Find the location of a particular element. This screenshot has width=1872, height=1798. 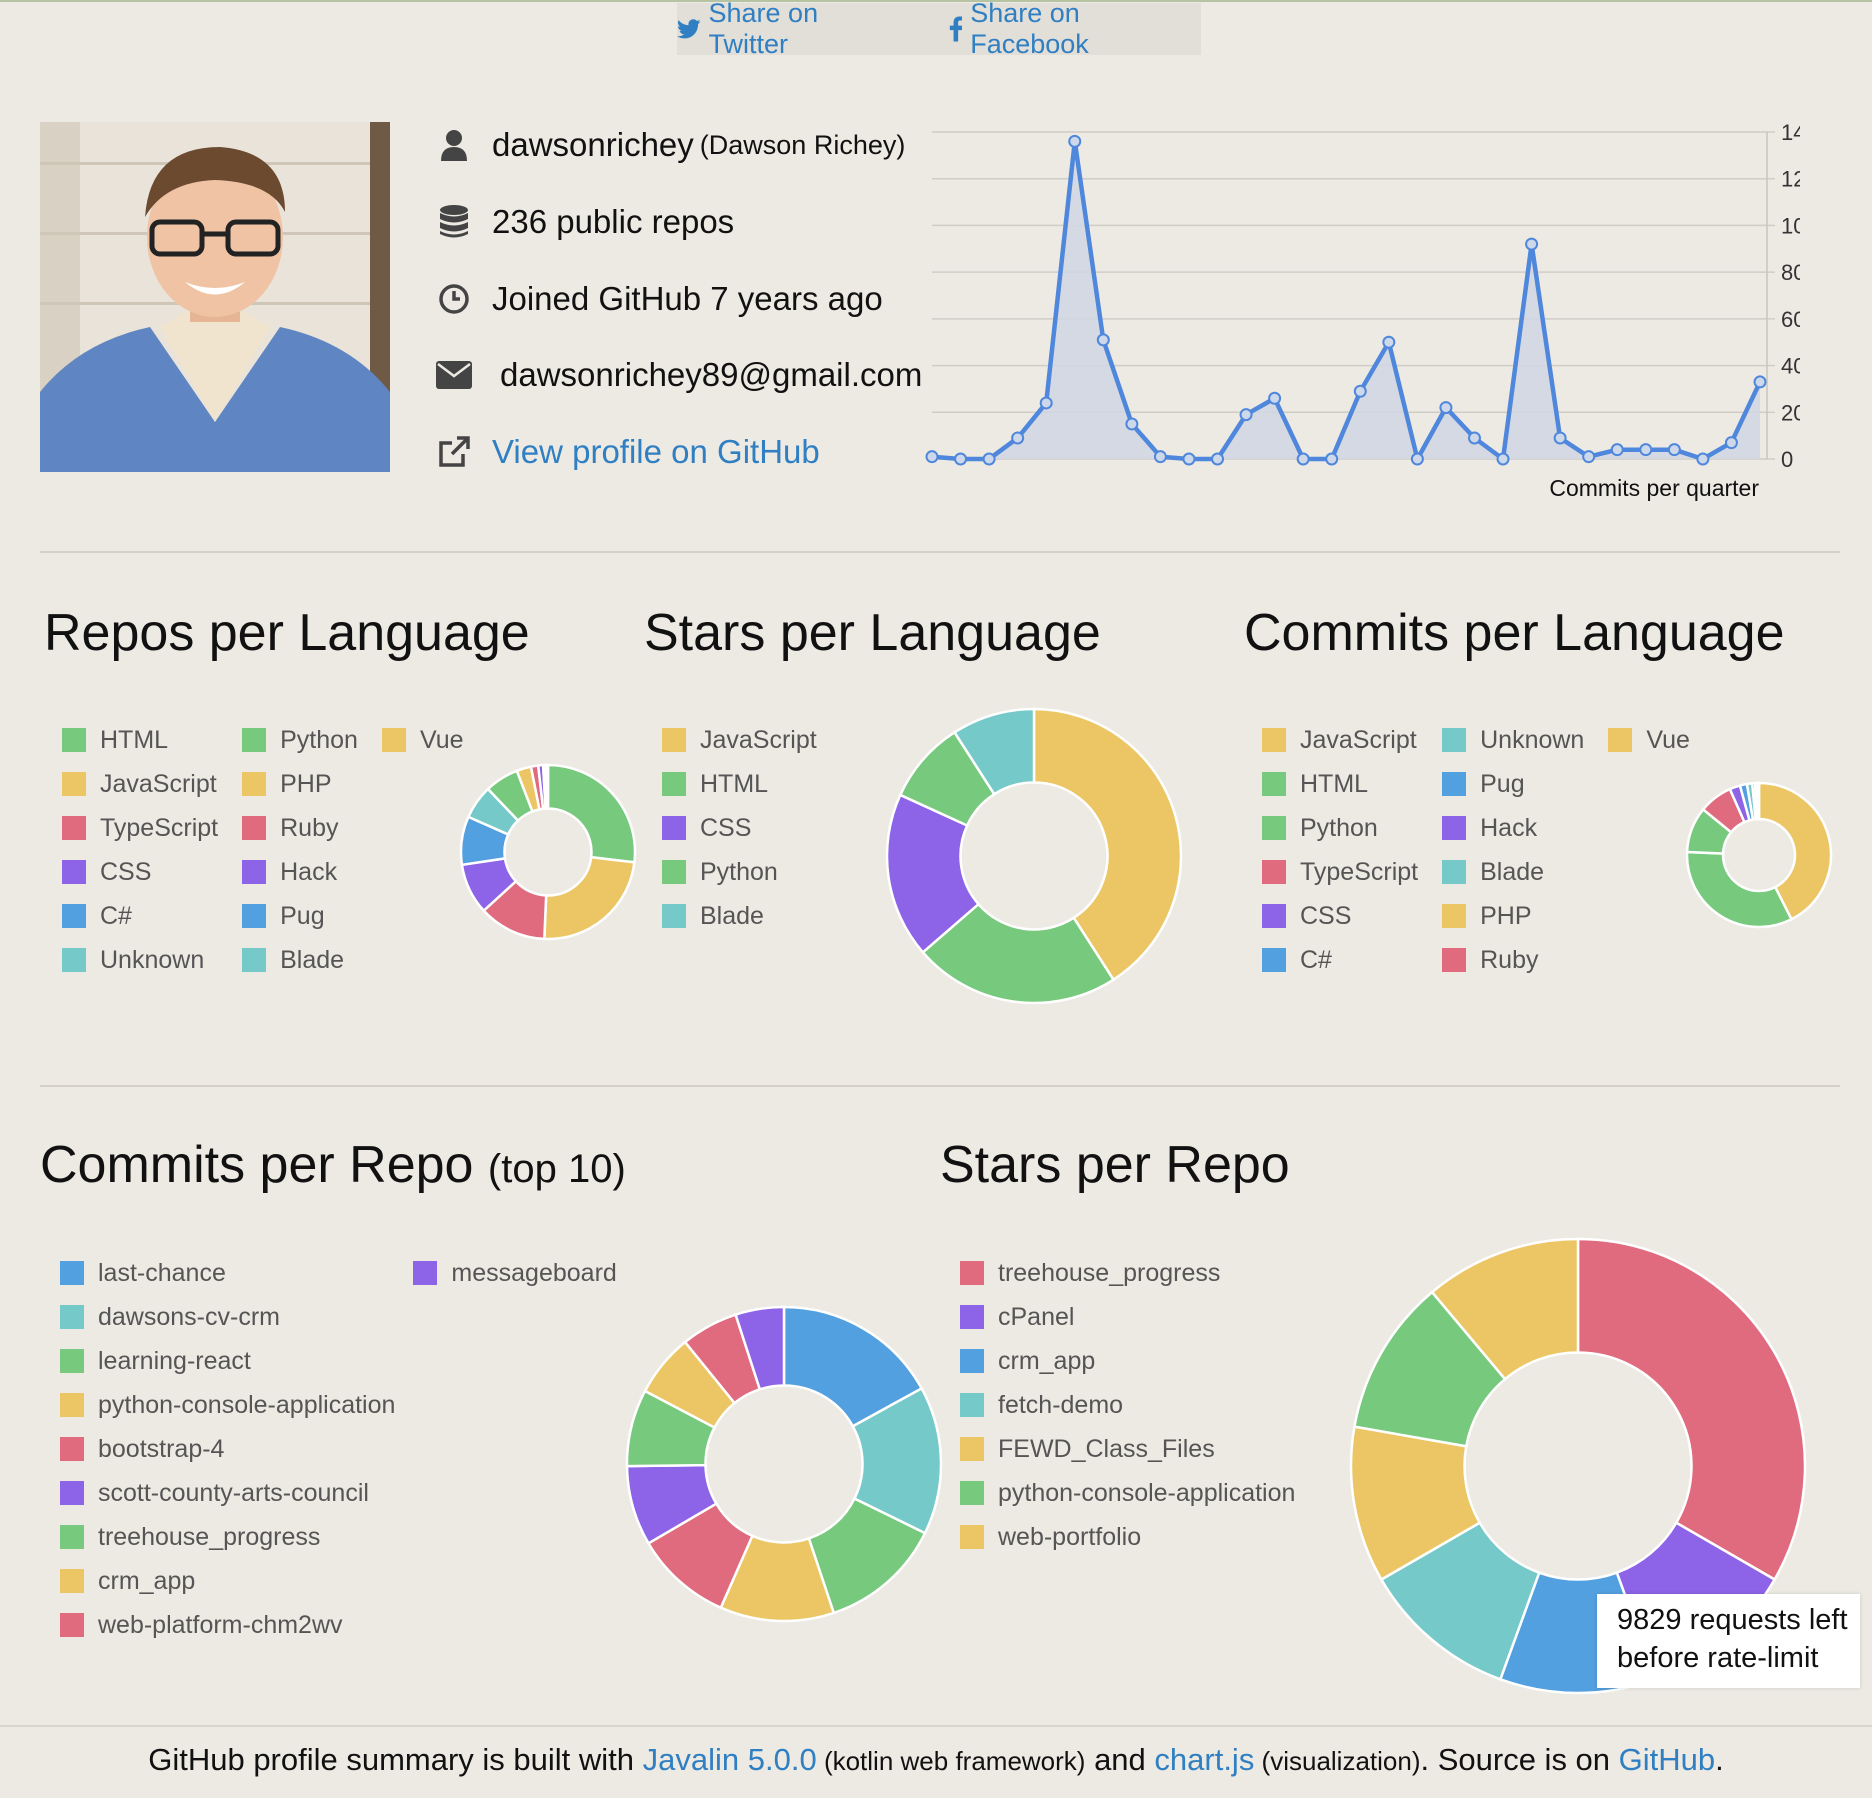

legend-item: web-platform-chm2wv is located at coordinates (227, 1625).